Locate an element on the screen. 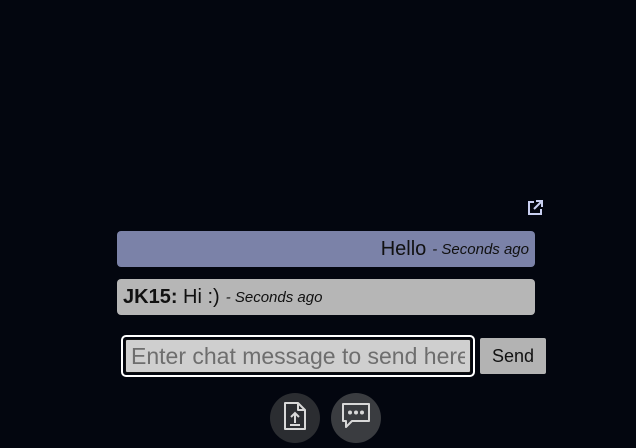  message-author: JK15: is located at coordinates (150, 296).